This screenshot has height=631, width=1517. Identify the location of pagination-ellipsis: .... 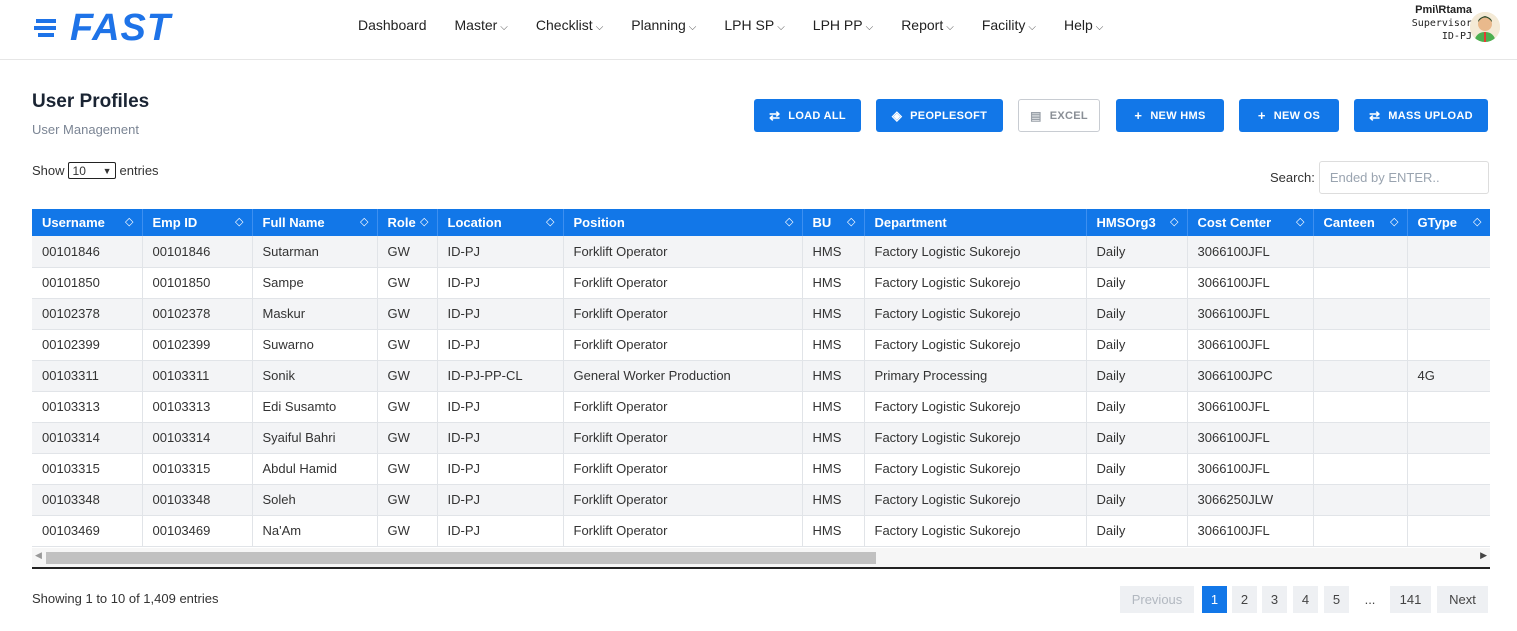
(1370, 599).